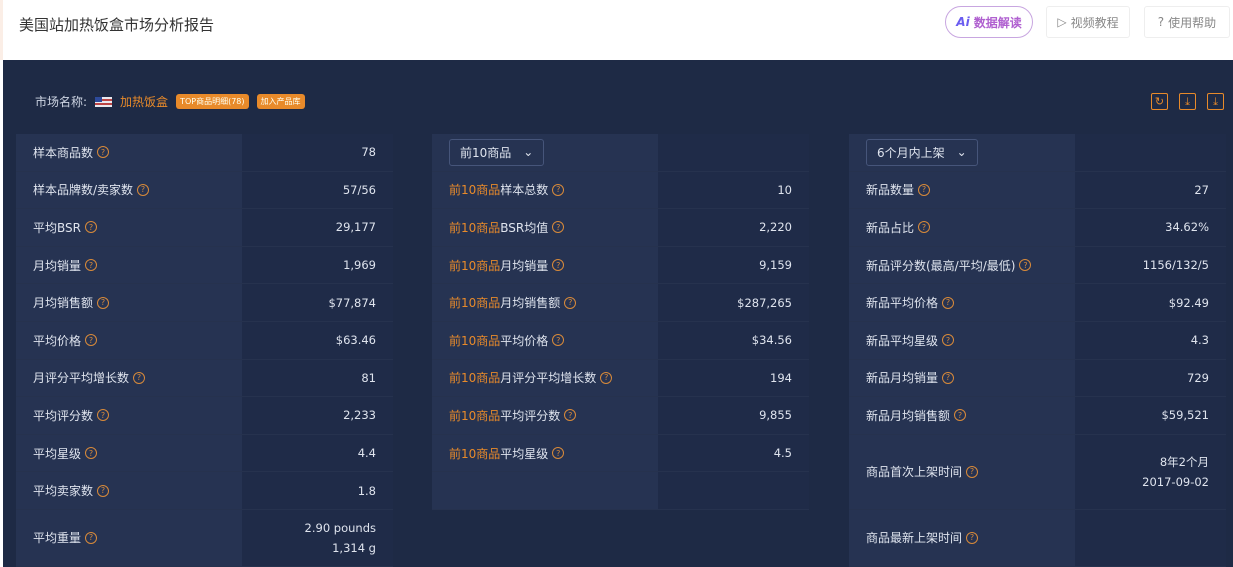  What do you see at coordinates (1150, 265) in the screenshot?
I see `metric-value: 1156/132/5` at bounding box center [1150, 265].